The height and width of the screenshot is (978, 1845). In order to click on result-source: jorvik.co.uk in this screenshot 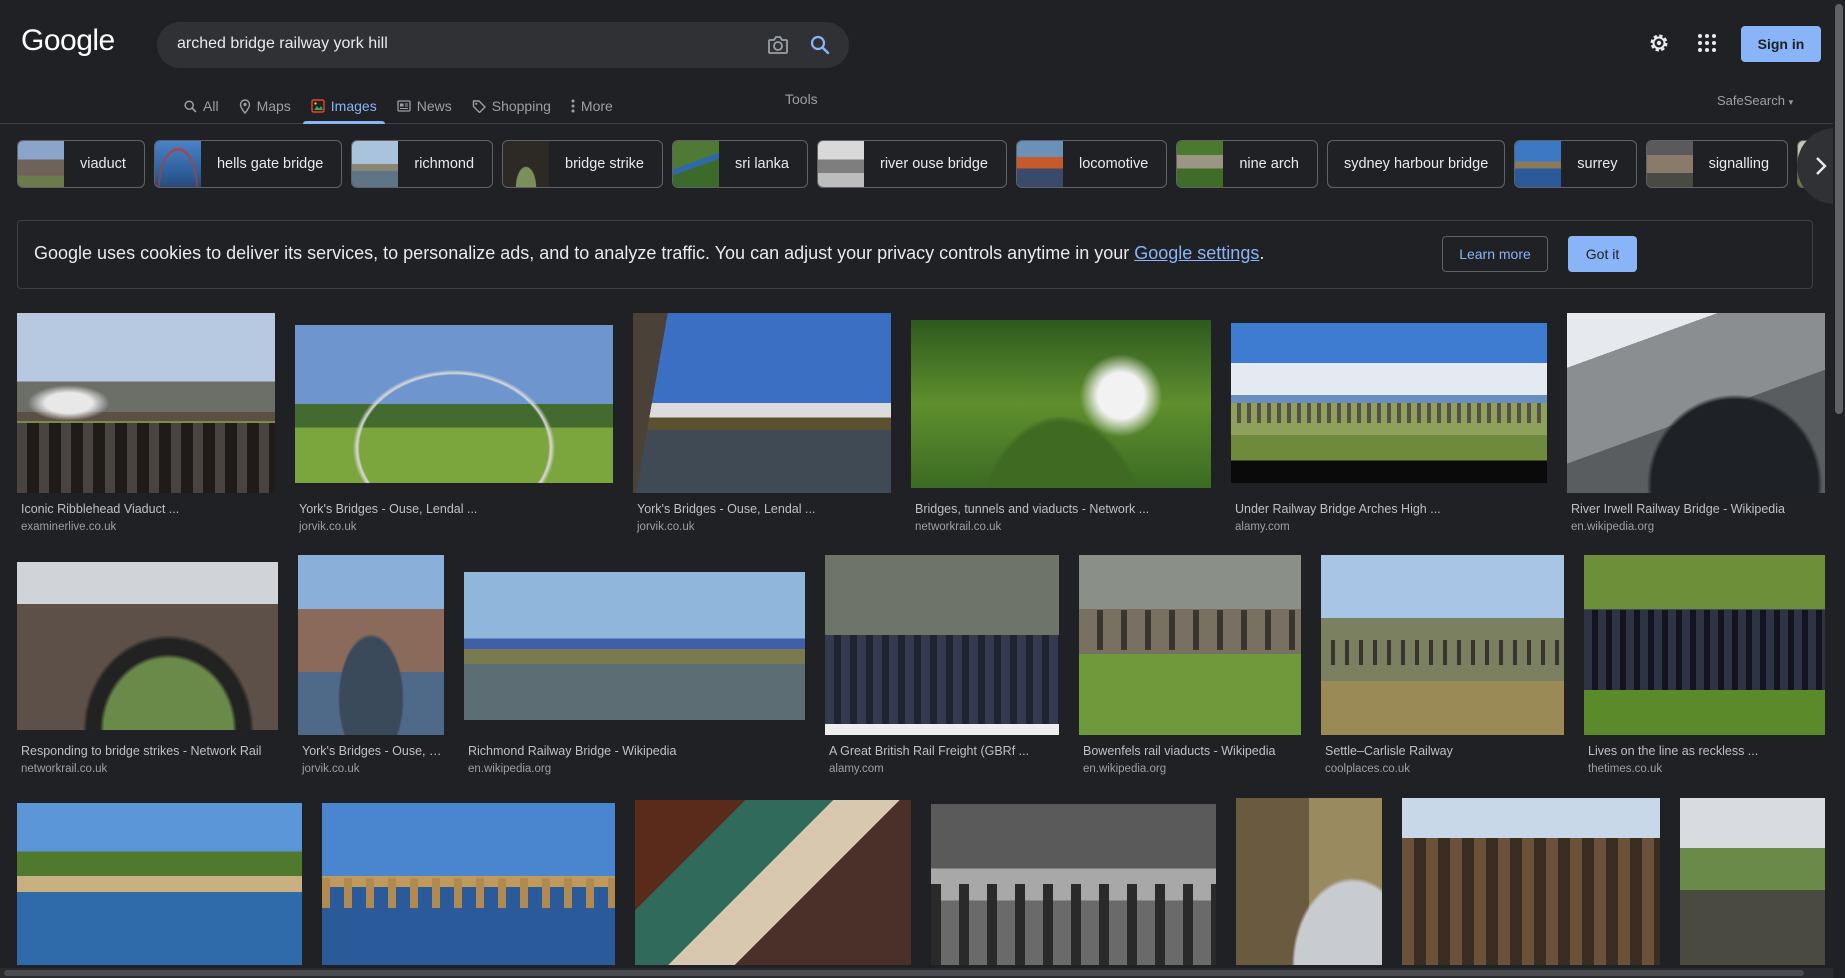, I will do `click(666, 527)`.